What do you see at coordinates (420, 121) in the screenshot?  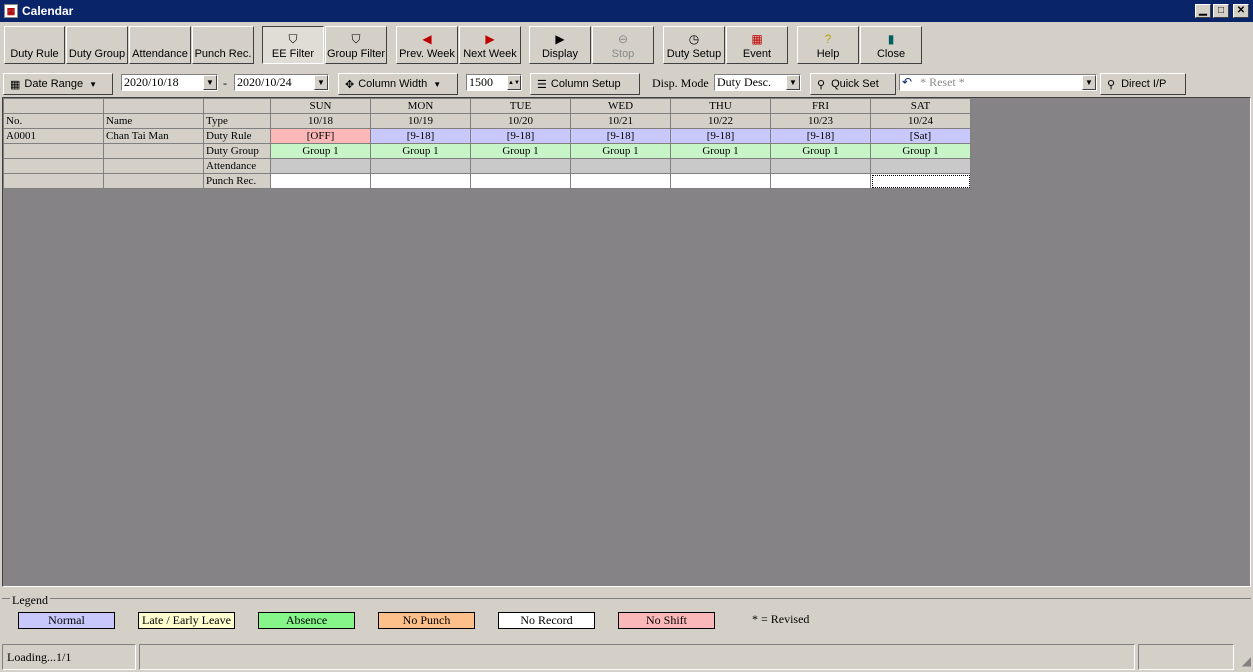 I see `date-header: 10/19` at bounding box center [420, 121].